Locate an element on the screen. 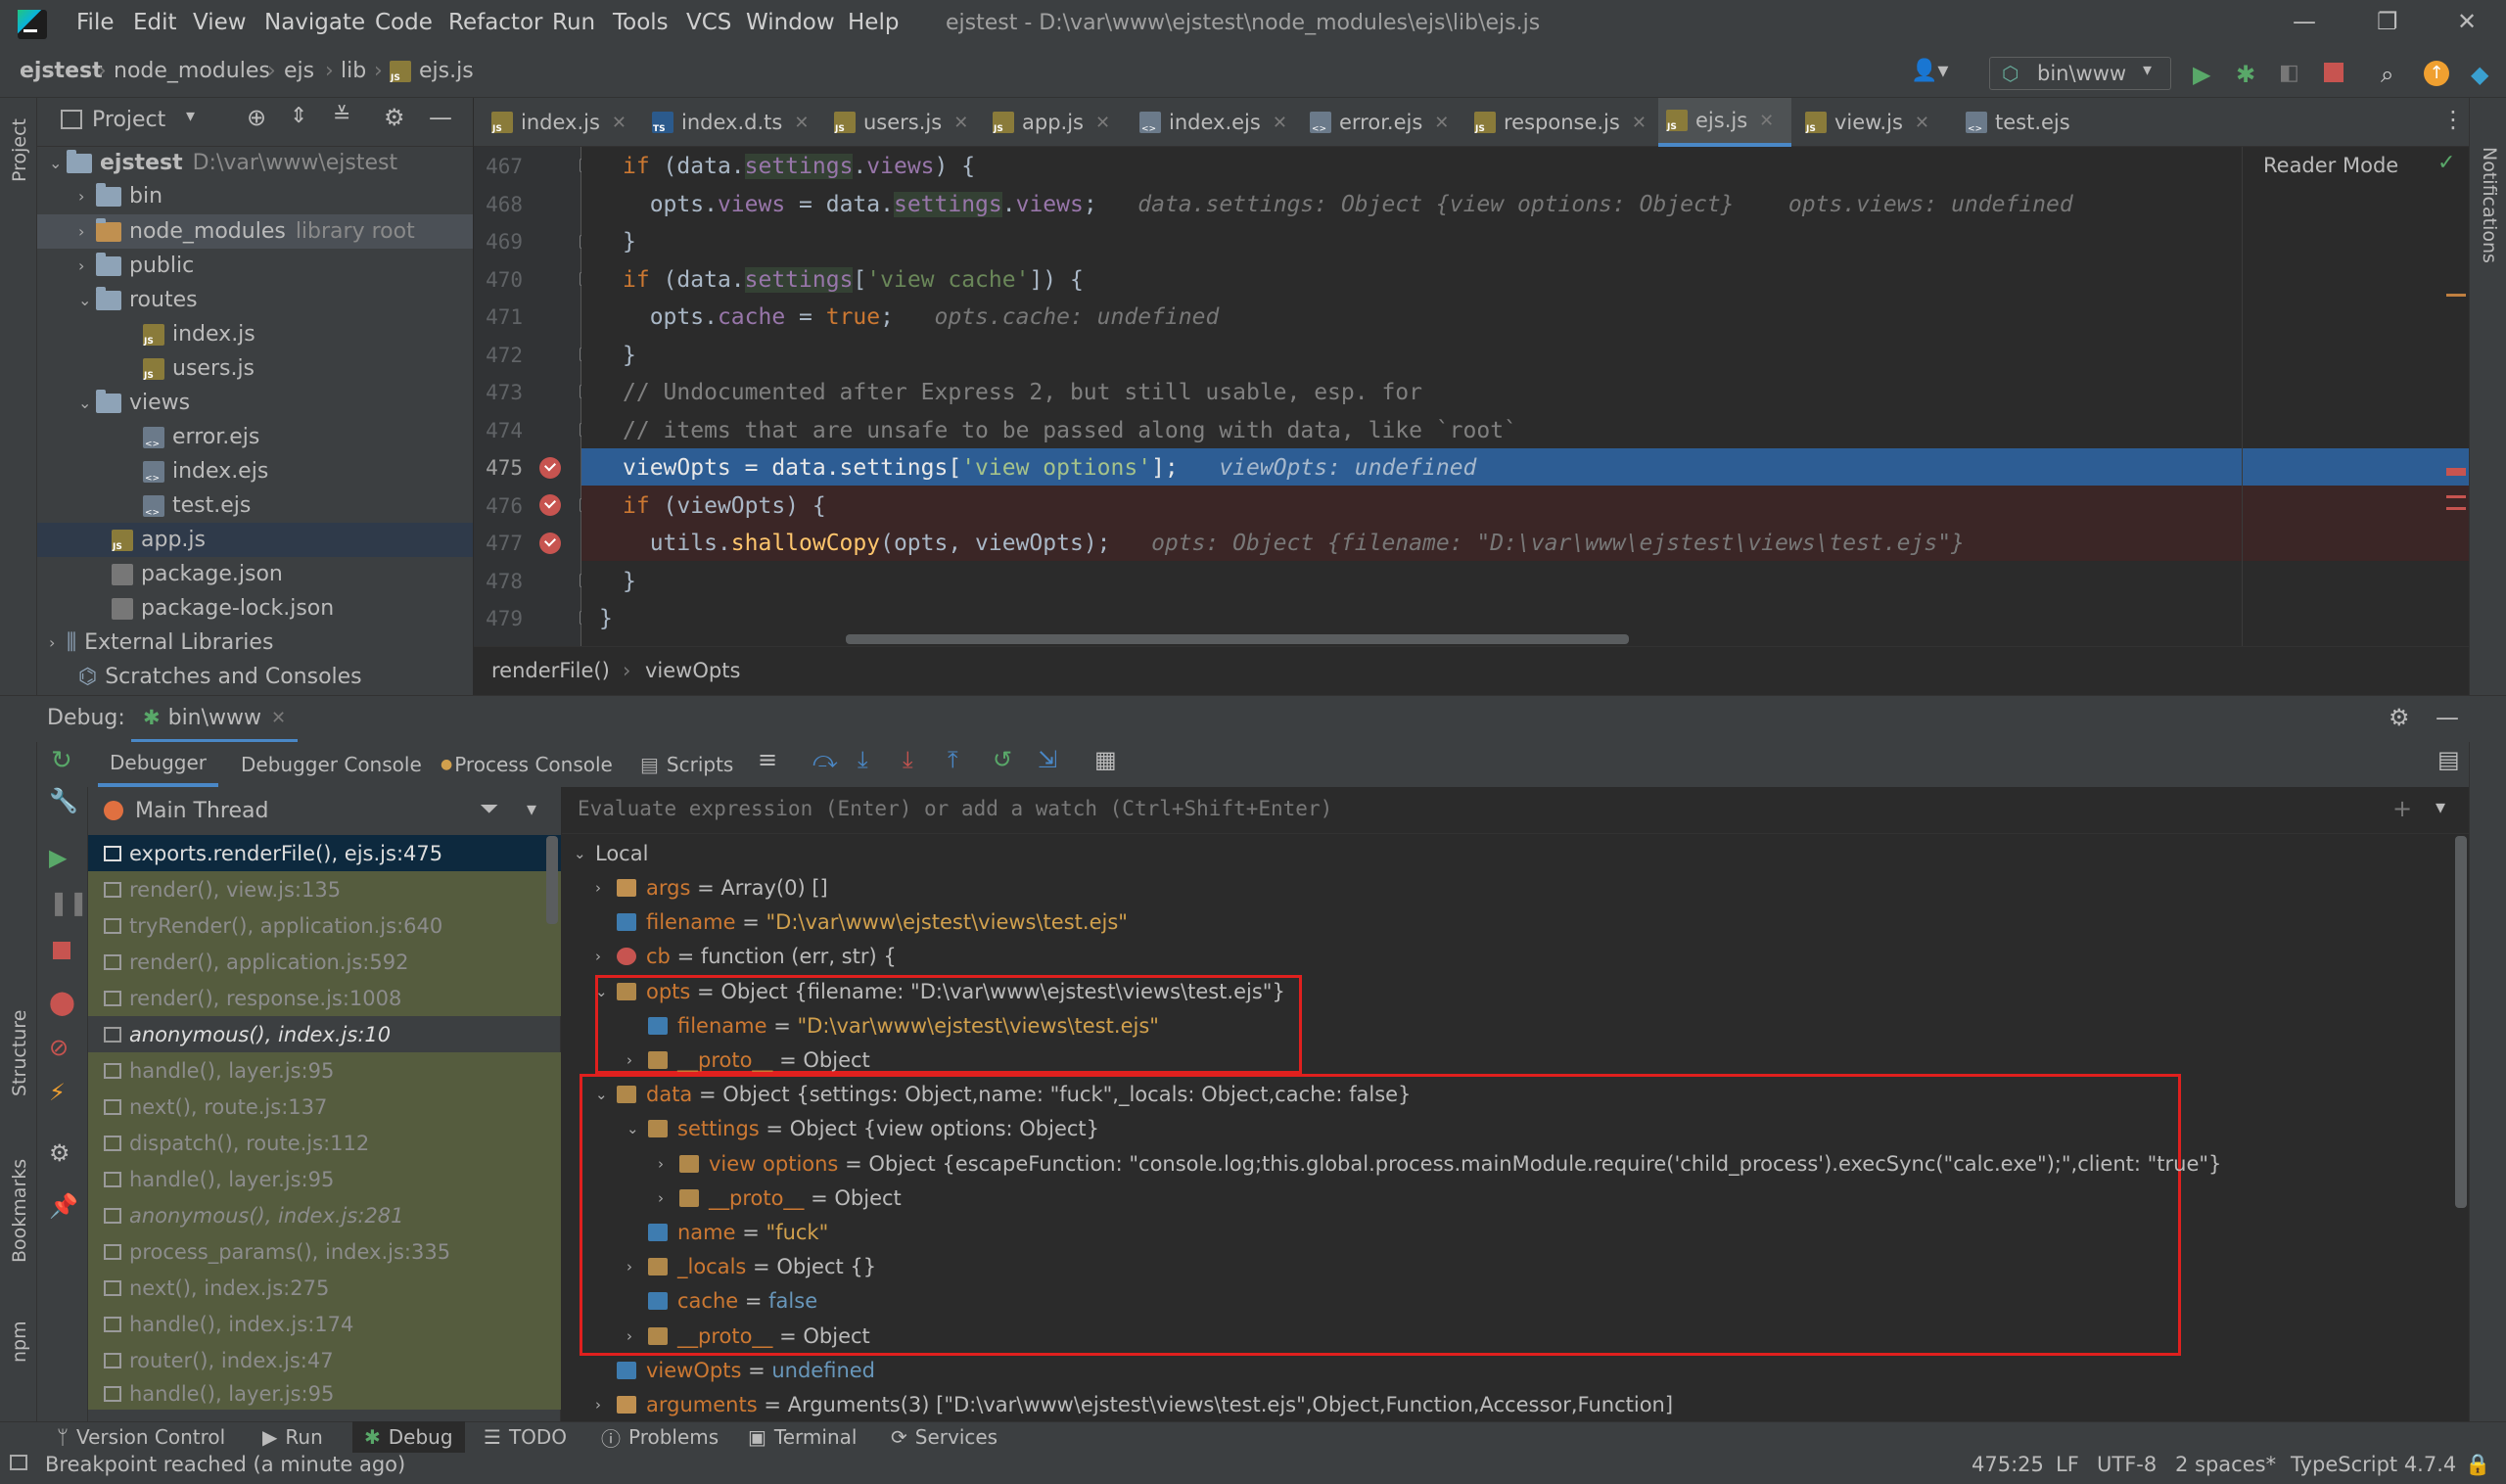 This screenshot has height=1484, width=2506. debug-session-tab: ✱ bin\www ✕ is located at coordinates (215, 719).